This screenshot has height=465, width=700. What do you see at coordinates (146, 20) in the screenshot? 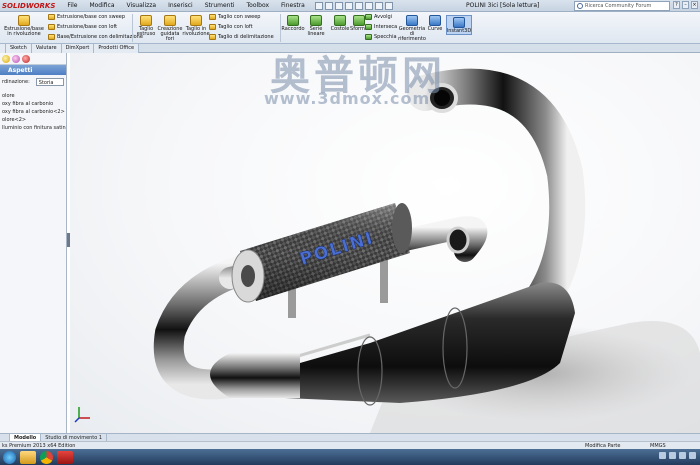
I see `extruded-cut-icon` at bounding box center [146, 20].